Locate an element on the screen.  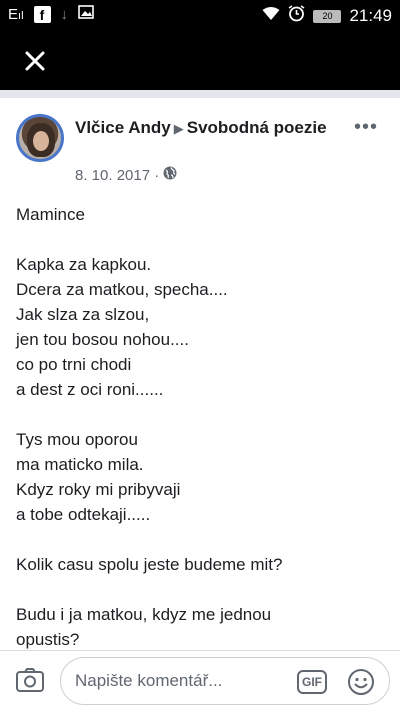
battery-icon: 20 is located at coordinates (327, 16).